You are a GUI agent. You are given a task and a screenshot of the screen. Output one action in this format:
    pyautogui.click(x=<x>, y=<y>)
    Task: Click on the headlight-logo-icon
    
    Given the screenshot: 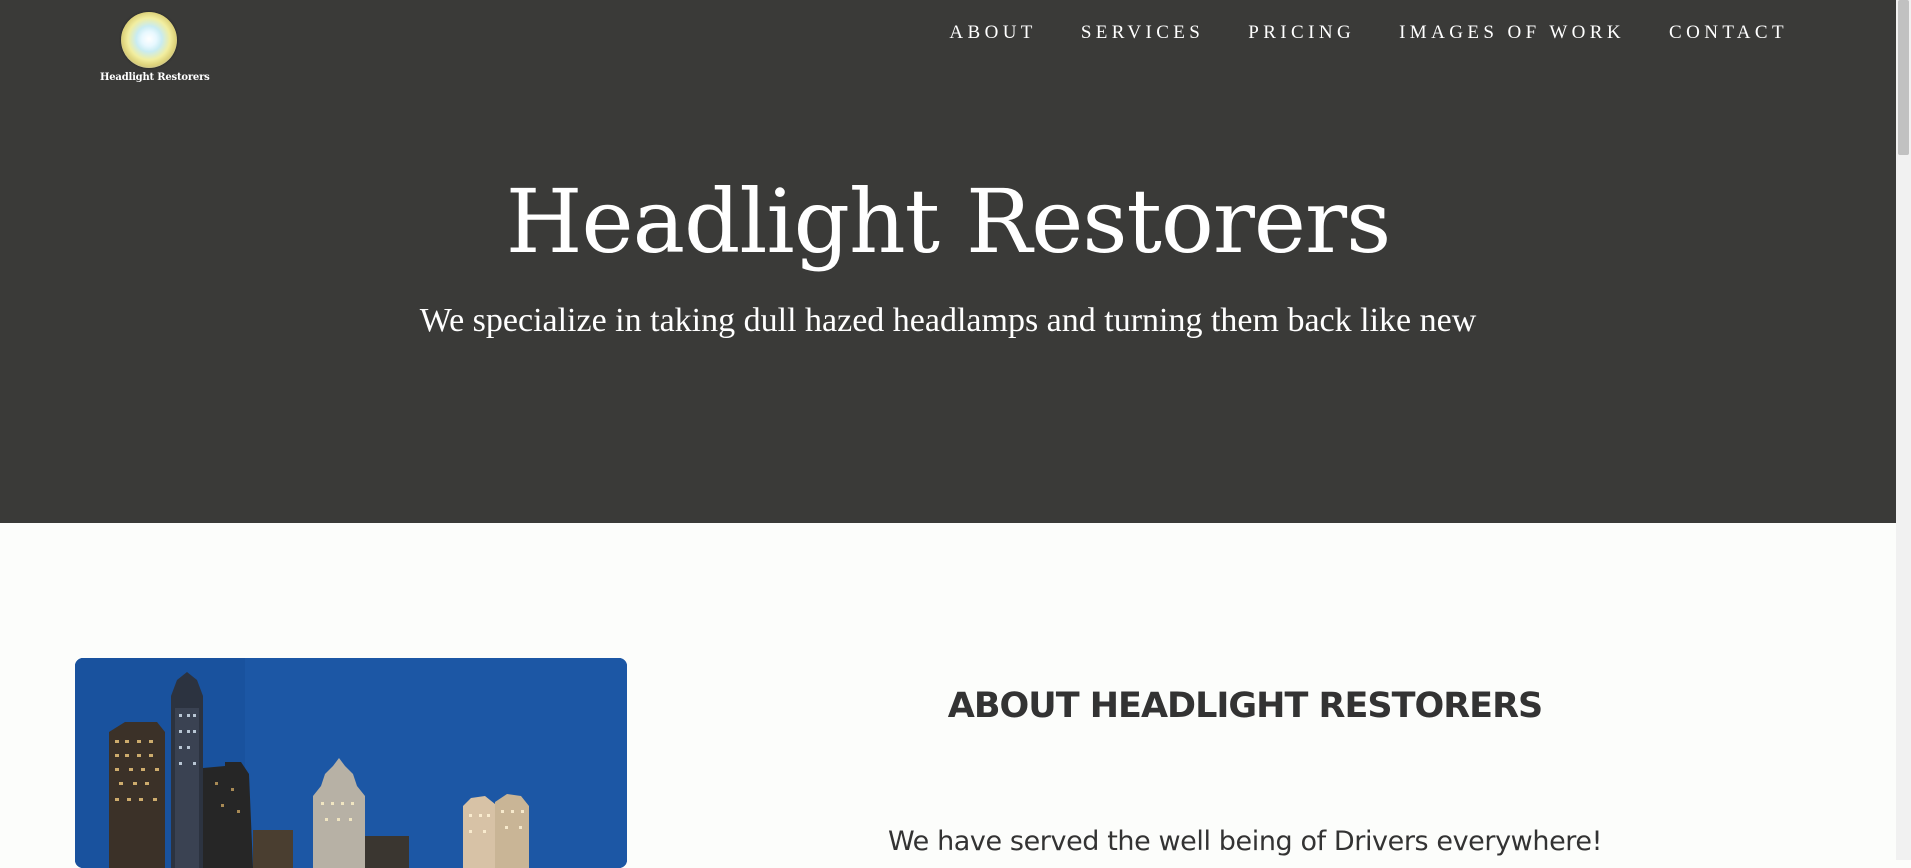 What is the action you would take?
    pyautogui.click(x=149, y=40)
    